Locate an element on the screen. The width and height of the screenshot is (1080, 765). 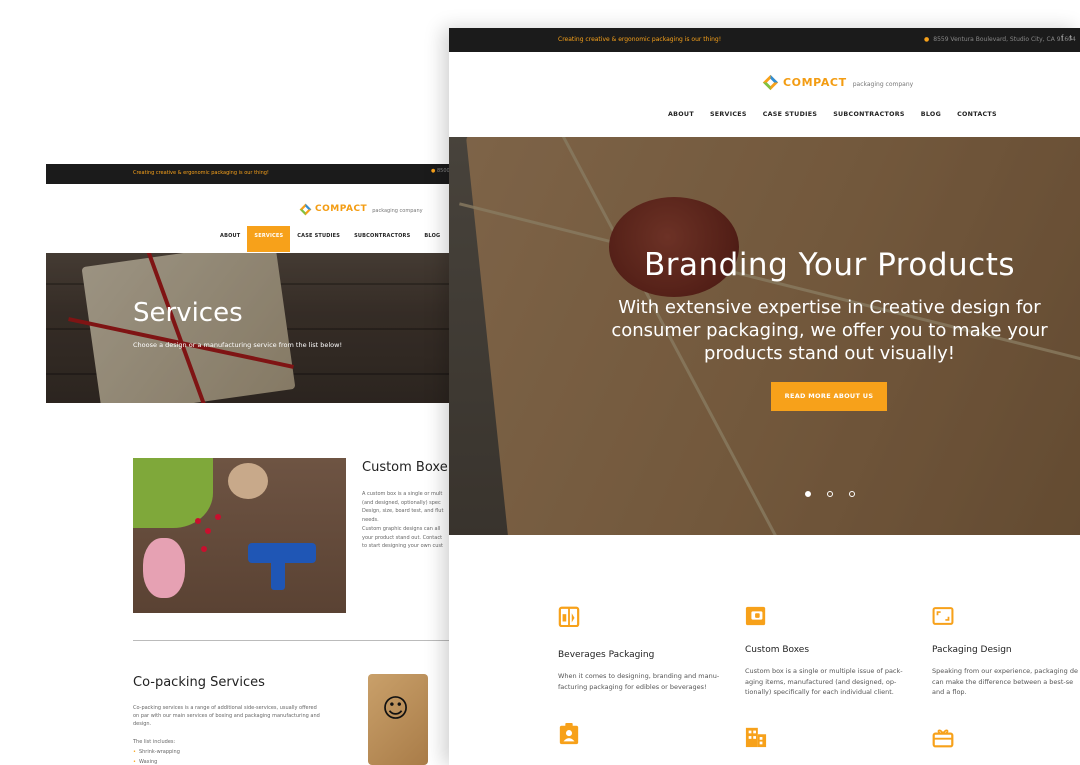
gift-icon is located at coordinates (943, 738).